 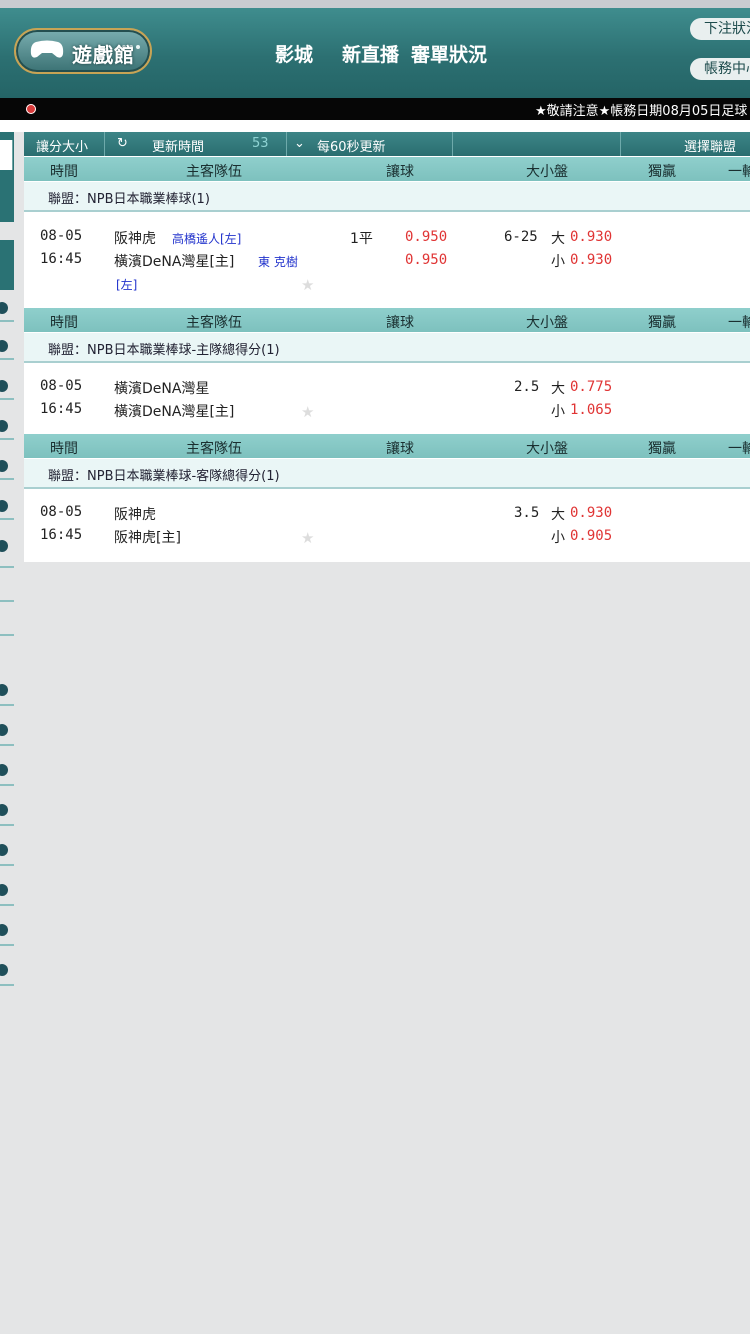 What do you see at coordinates (591, 410) in the screenshot?
I see `ou-under-odds: 1.065` at bounding box center [591, 410].